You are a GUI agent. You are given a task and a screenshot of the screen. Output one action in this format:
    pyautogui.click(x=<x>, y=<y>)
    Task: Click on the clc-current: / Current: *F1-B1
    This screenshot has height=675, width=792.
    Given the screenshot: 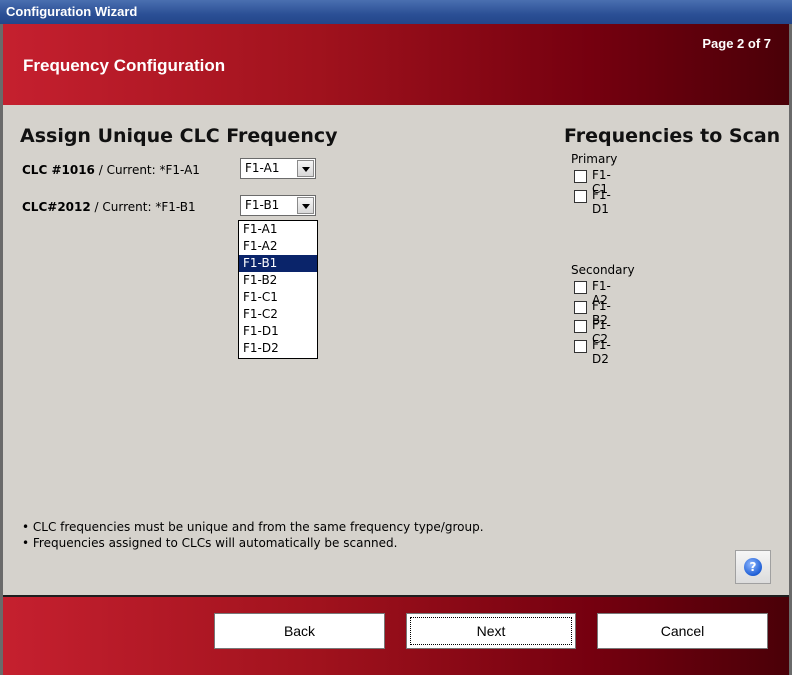 What is the action you would take?
    pyautogui.click(x=143, y=207)
    